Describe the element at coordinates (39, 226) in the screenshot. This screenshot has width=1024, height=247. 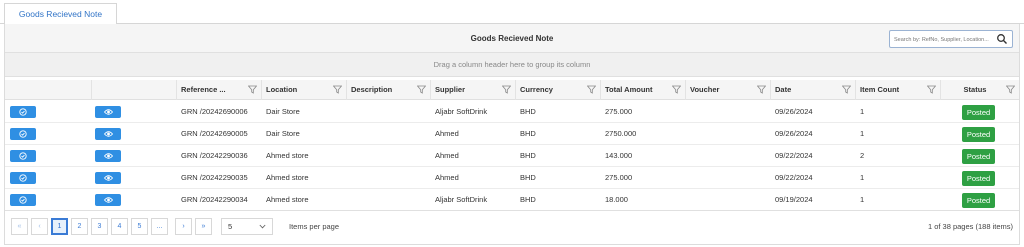
I see `prev-page-button: ‹` at that location.